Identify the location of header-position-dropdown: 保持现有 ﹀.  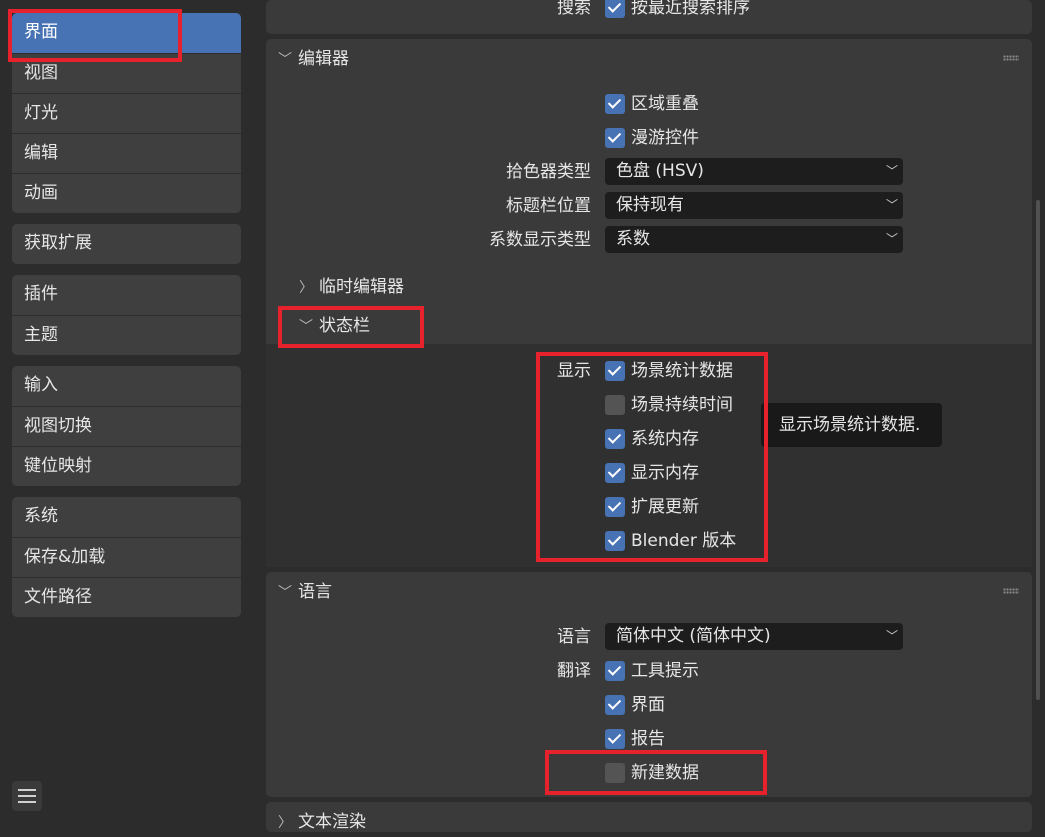
(754, 205).